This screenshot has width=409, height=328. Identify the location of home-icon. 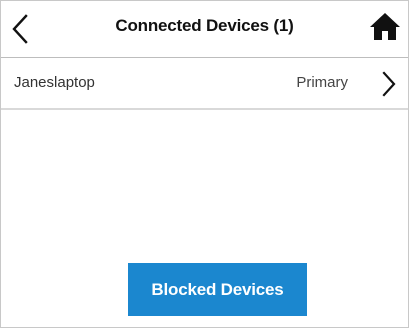
(385, 26).